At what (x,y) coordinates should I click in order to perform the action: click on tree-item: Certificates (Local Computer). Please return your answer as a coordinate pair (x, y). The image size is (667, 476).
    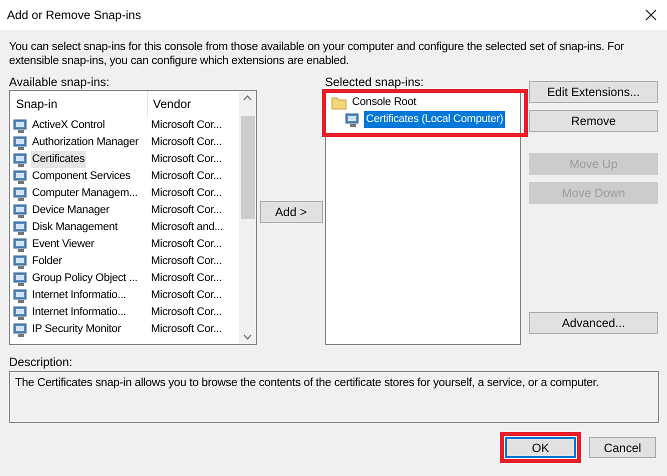
    Looking at the image, I should click on (435, 119).